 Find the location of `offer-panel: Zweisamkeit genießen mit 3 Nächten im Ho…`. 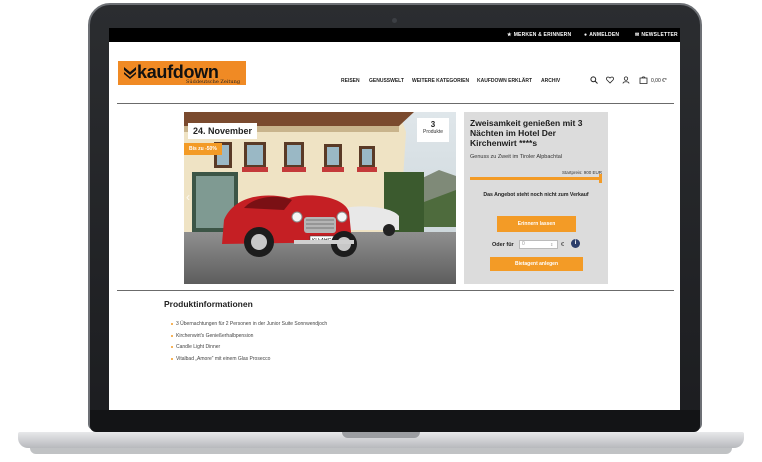

offer-panel: Zweisamkeit genießen mit 3 Nächten im Ho… is located at coordinates (536, 198).